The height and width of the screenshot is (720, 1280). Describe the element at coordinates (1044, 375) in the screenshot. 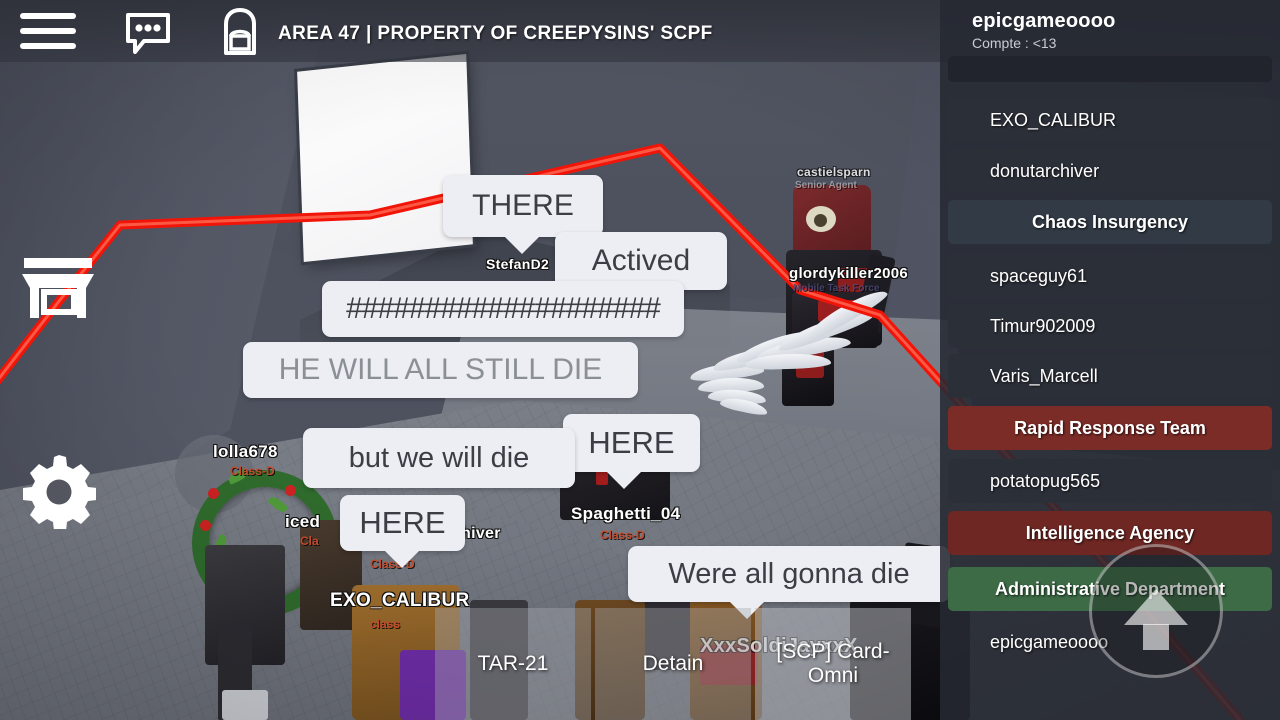

I see `player-list-row-label: Varis_Marcell` at that location.